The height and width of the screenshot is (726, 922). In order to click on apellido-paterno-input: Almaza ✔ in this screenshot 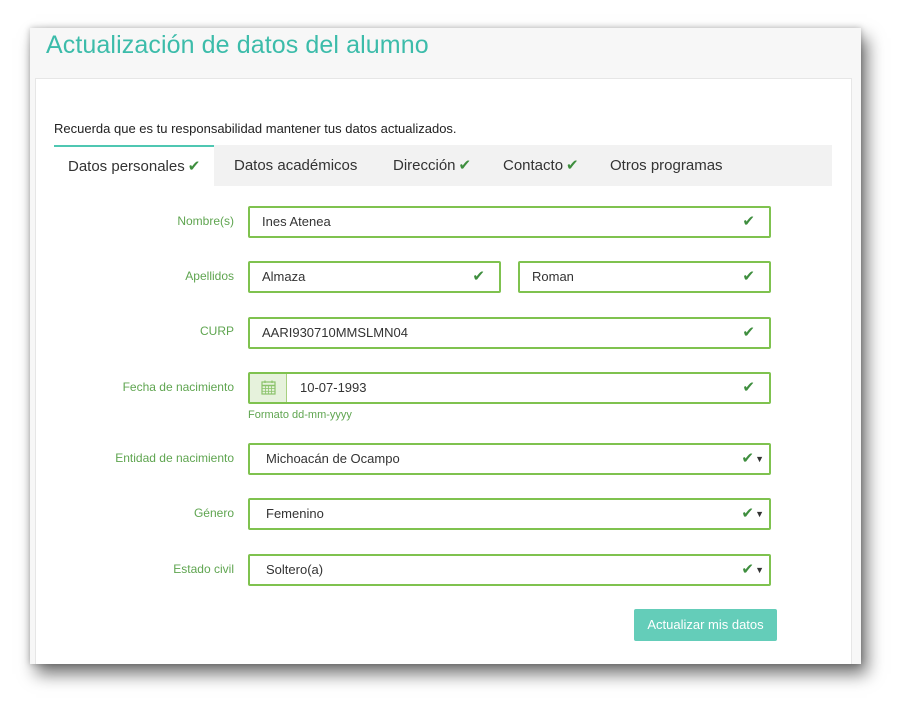, I will do `click(374, 277)`.